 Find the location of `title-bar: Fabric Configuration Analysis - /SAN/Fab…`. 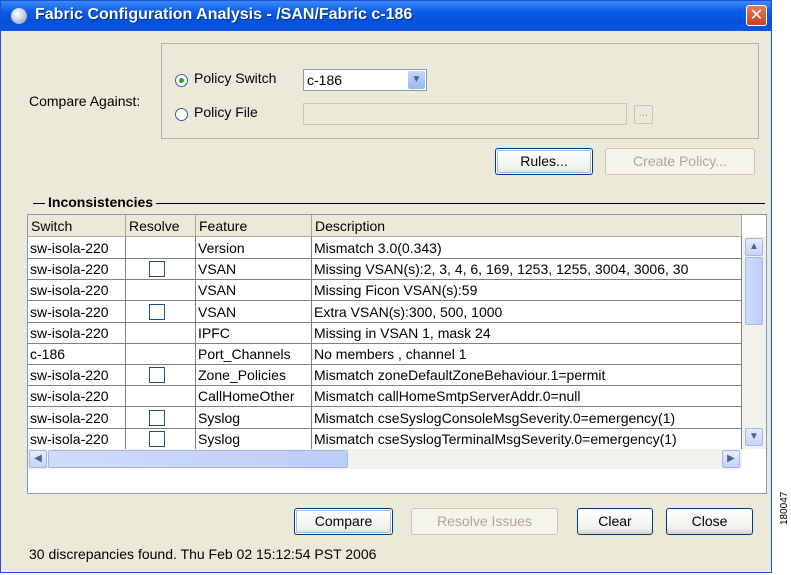

title-bar: Fabric Configuration Analysis - /SAN/Fab… is located at coordinates (386, 16).